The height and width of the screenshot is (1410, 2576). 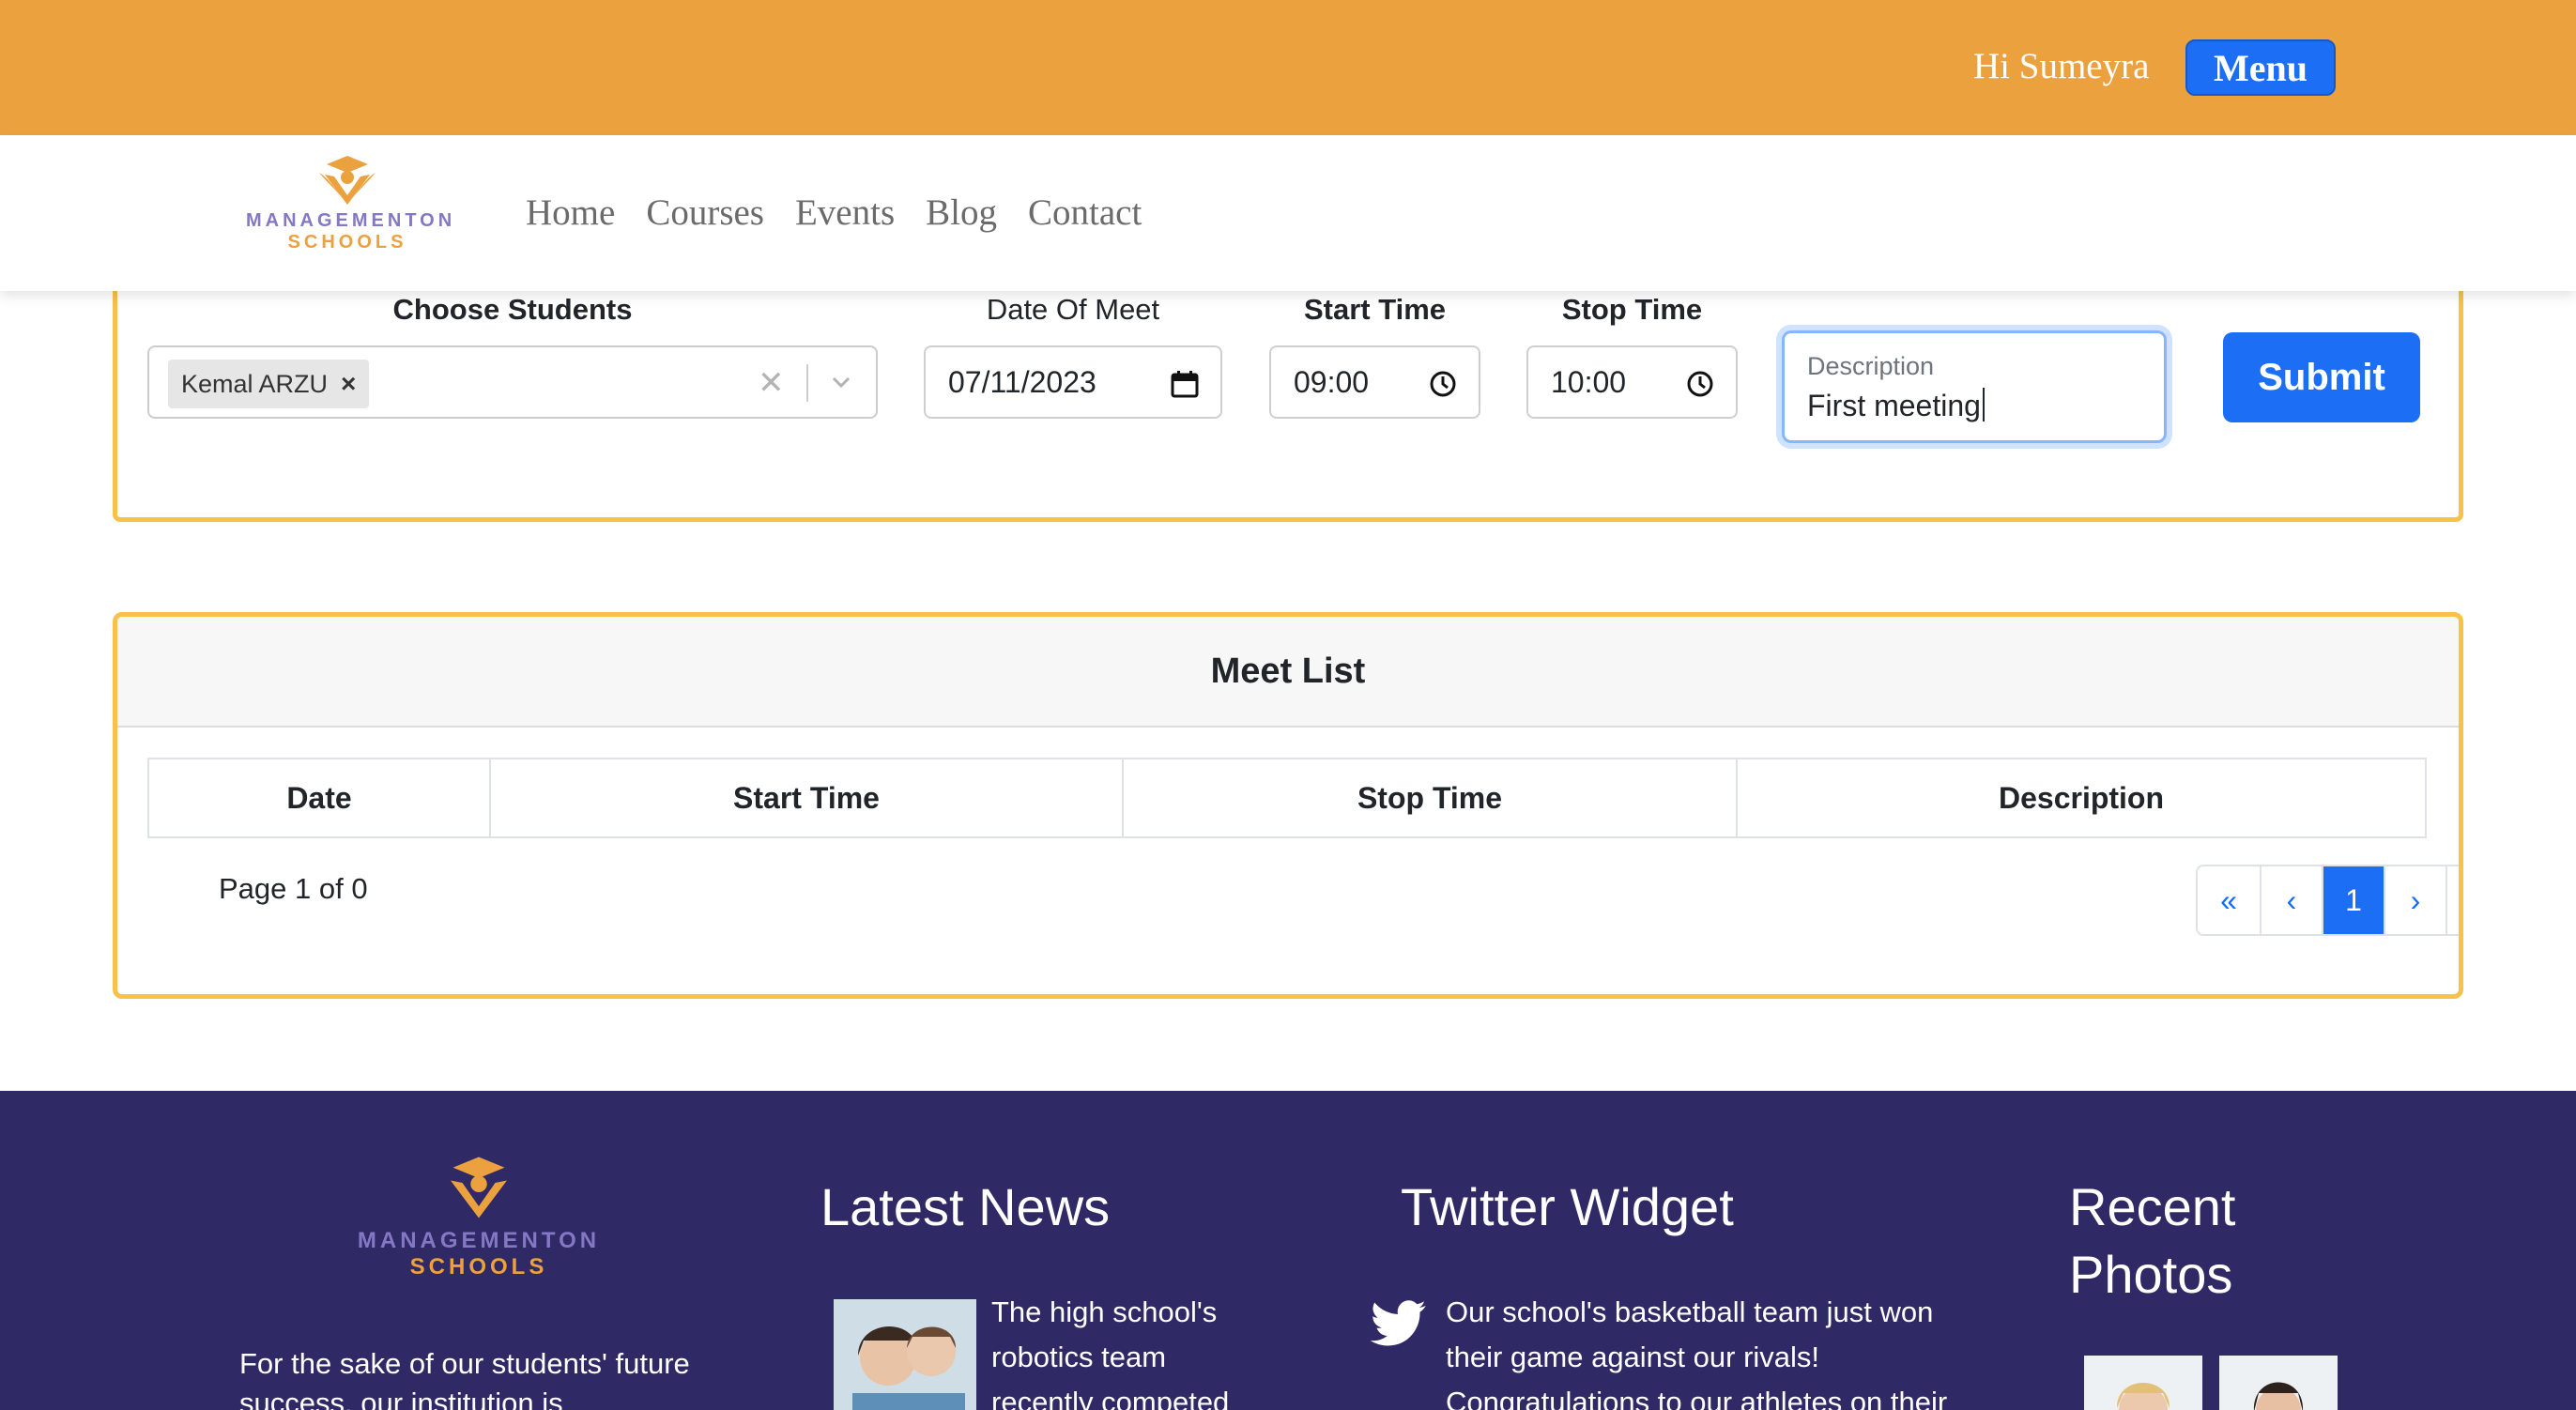 I want to click on footer-logo: MANAGEMENTON SCHOOLS, so click(x=479, y=1216).